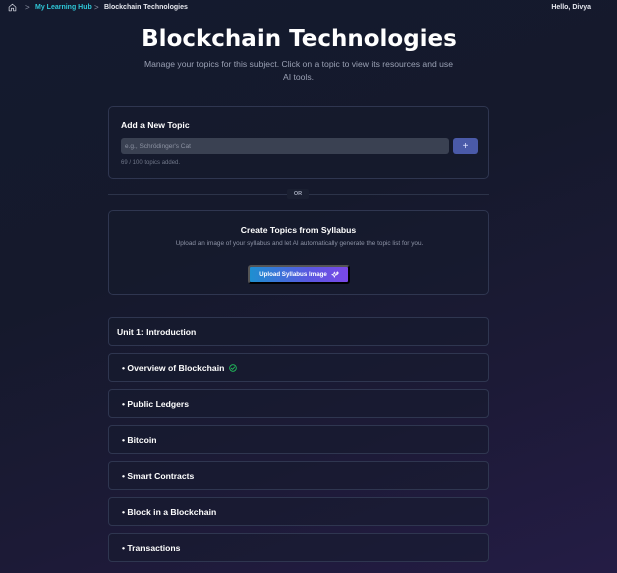 The width and height of the screenshot is (617, 573). Describe the element at coordinates (155, 125) in the screenshot. I see `add-topic-title: Add a New Topic` at that location.